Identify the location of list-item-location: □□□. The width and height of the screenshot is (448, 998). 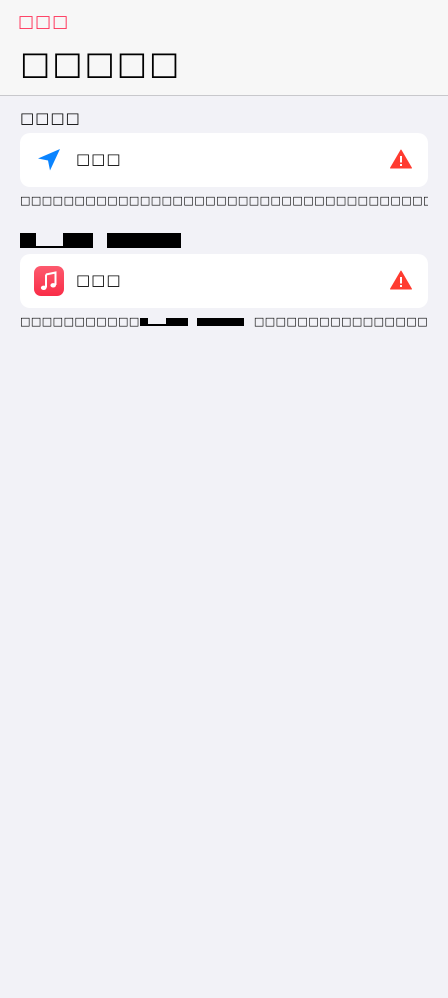
(224, 160).